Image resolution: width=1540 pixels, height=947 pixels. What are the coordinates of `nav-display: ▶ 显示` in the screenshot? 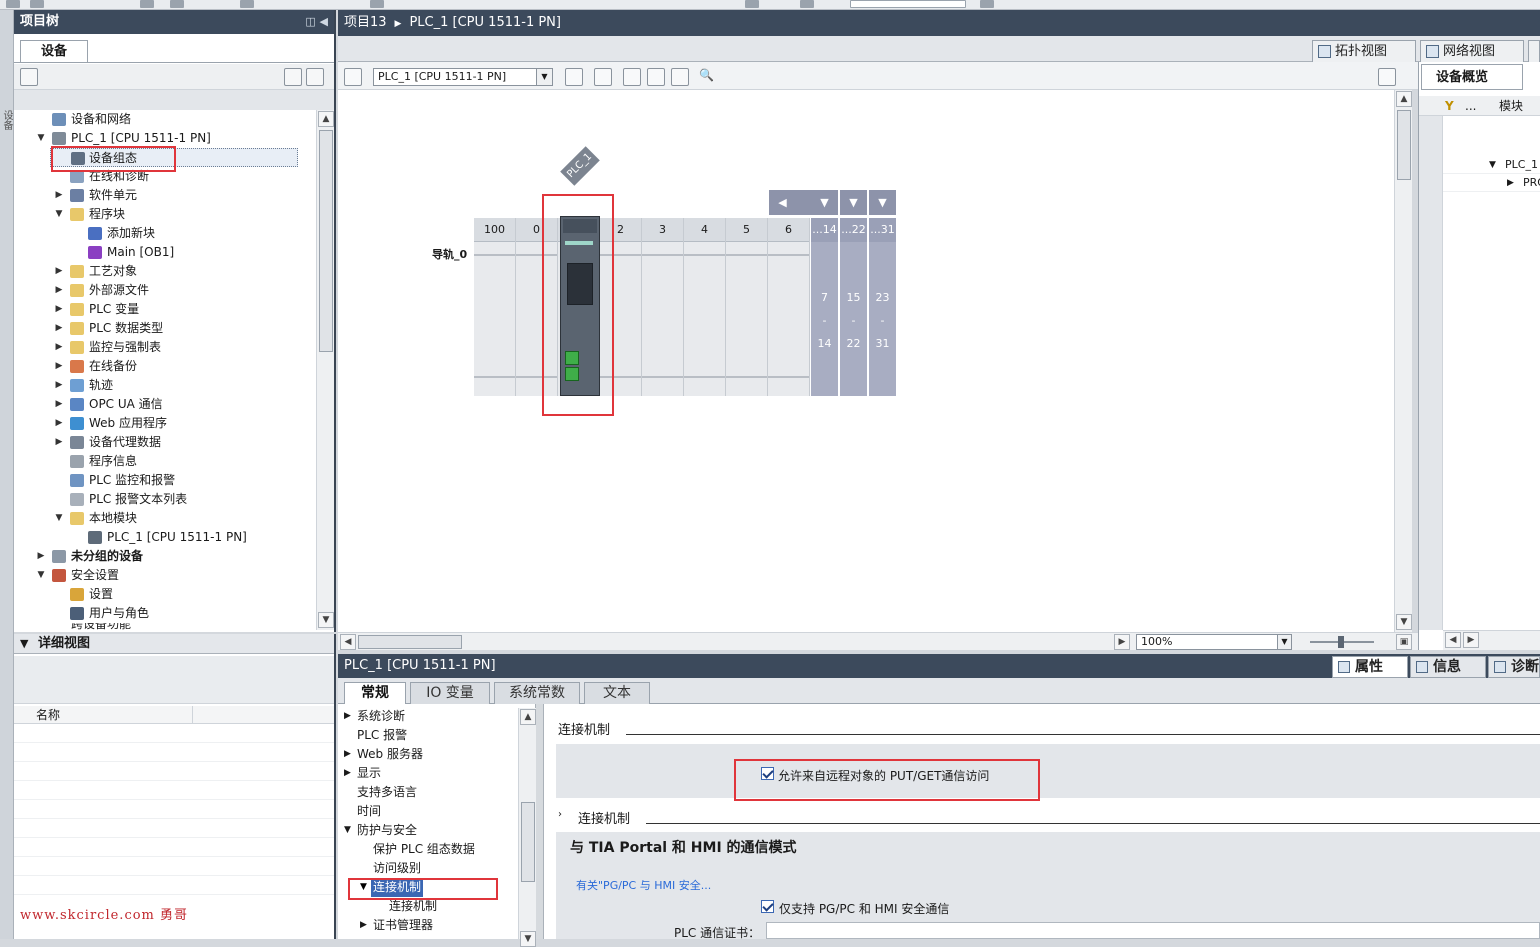 It's located at (428, 773).